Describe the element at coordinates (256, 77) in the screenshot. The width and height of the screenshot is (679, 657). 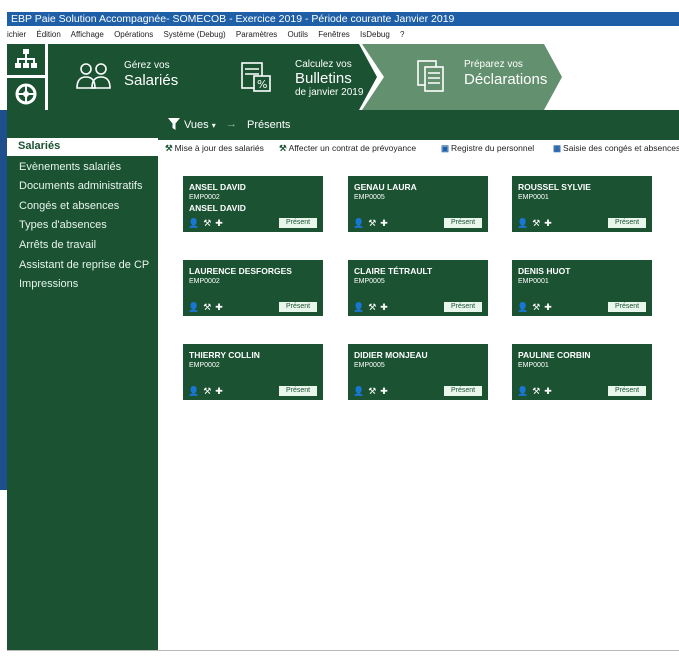
I see `payslip-icon: %` at that location.